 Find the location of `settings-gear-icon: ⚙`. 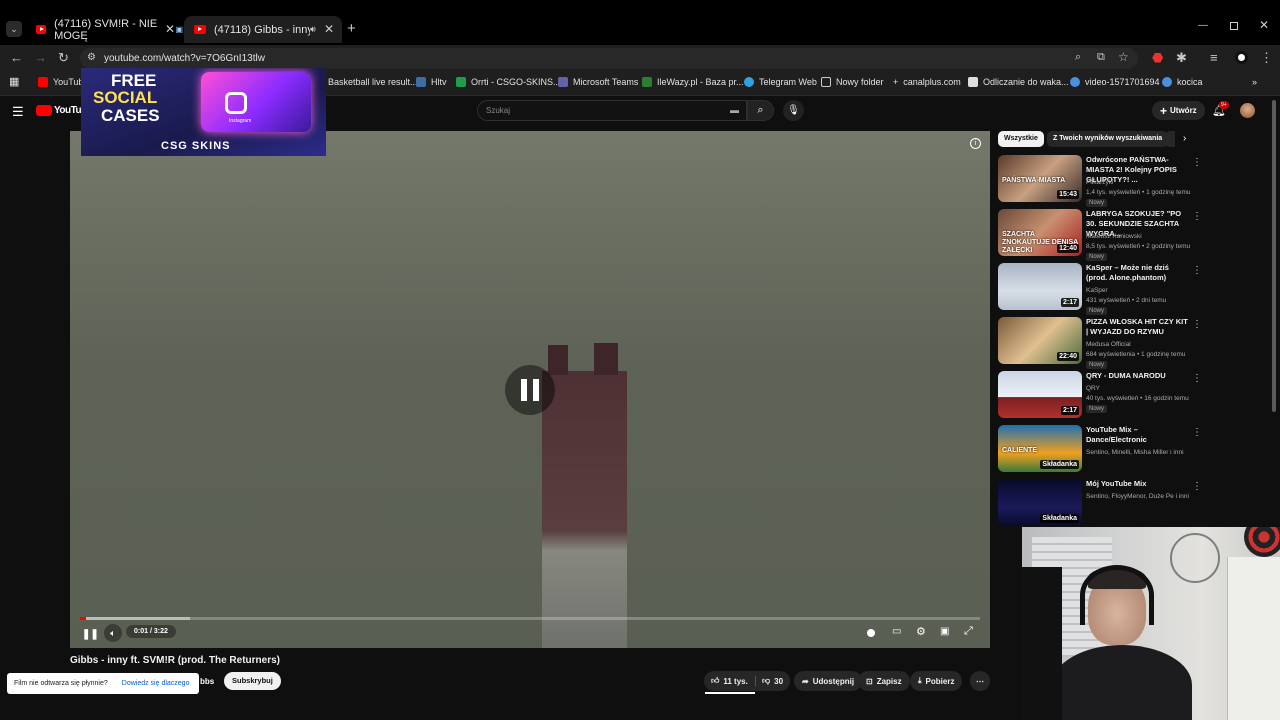

settings-gear-icon: ⚙ is located at coordinates (921, 631).